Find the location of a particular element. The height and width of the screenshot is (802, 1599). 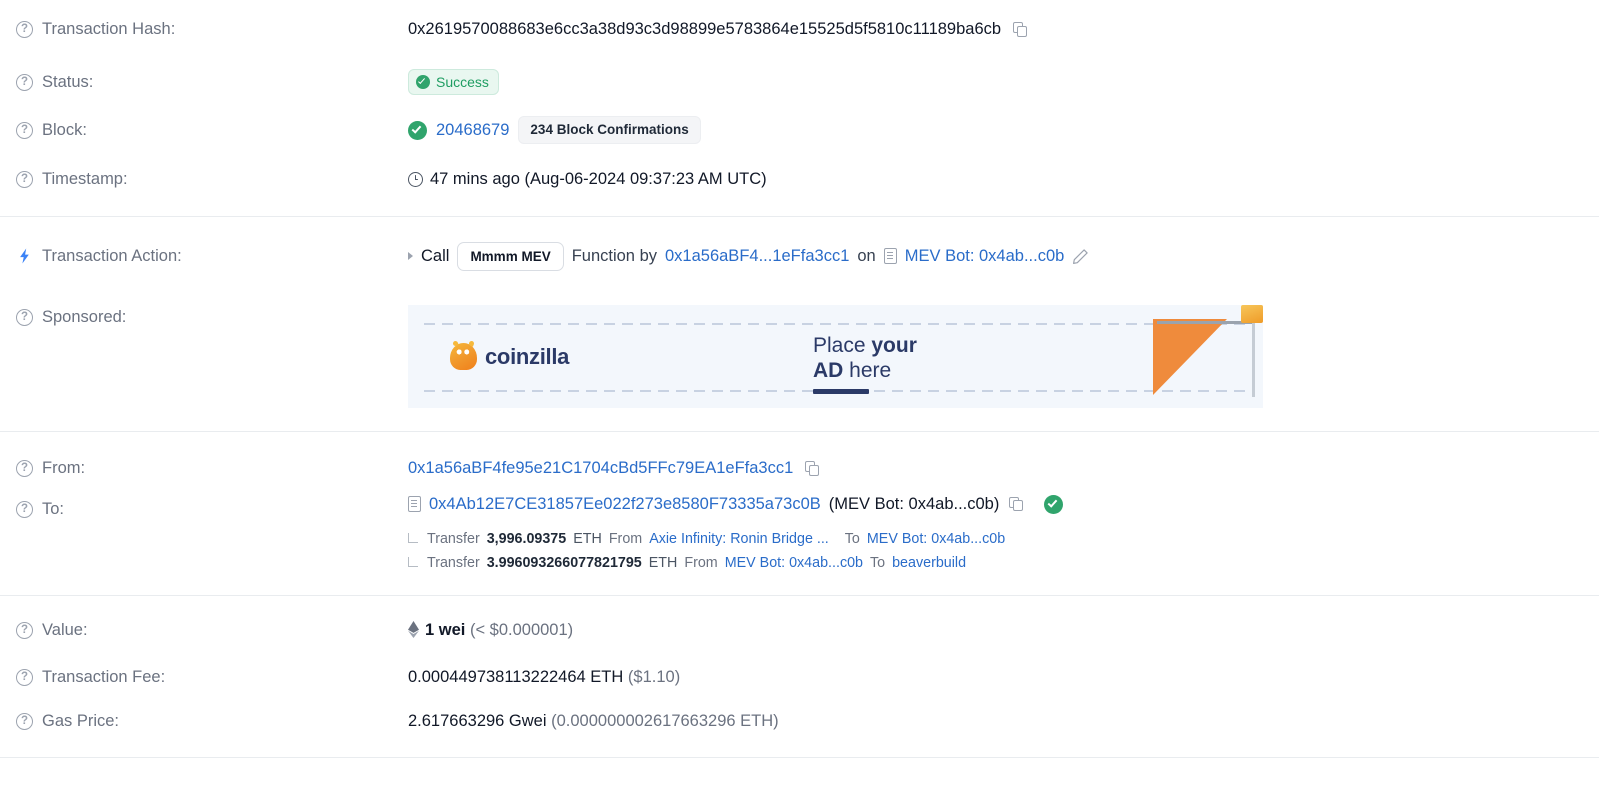

value-fiat: (< $0.000001) is located at coordinates (521, 630).